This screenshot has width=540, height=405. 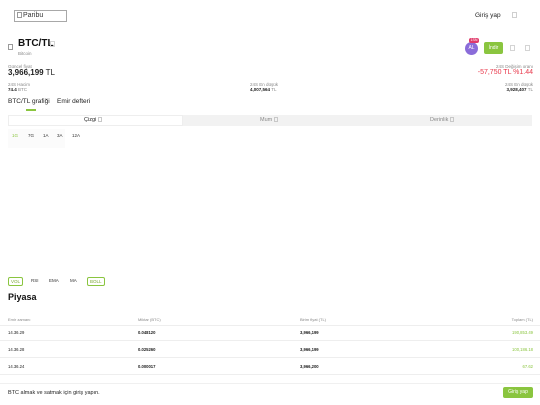 I want to click on low-number: 4,007,564, so click(x=260, y=89).